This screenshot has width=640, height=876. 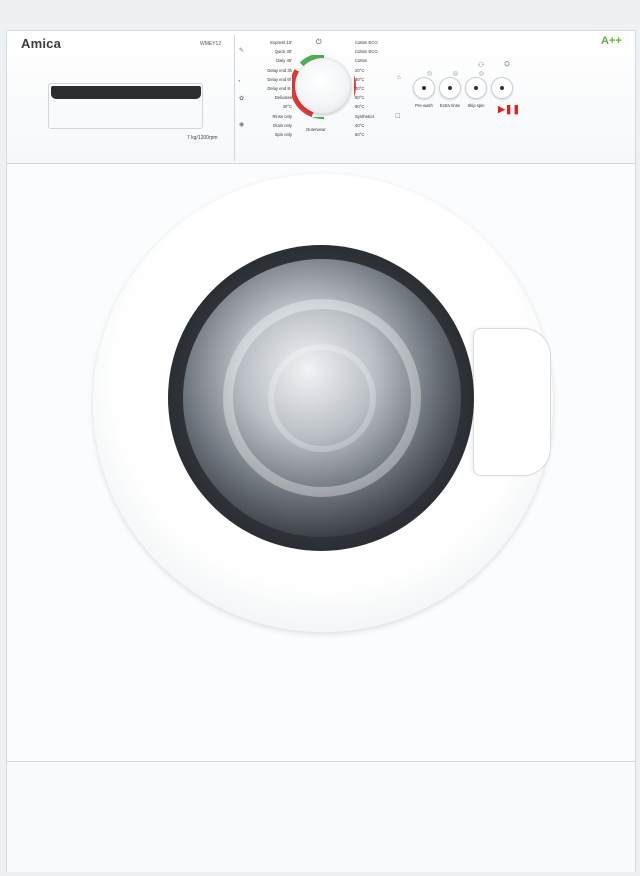 I want to click on delay-icon: ◔, so click(x=239, y=82).